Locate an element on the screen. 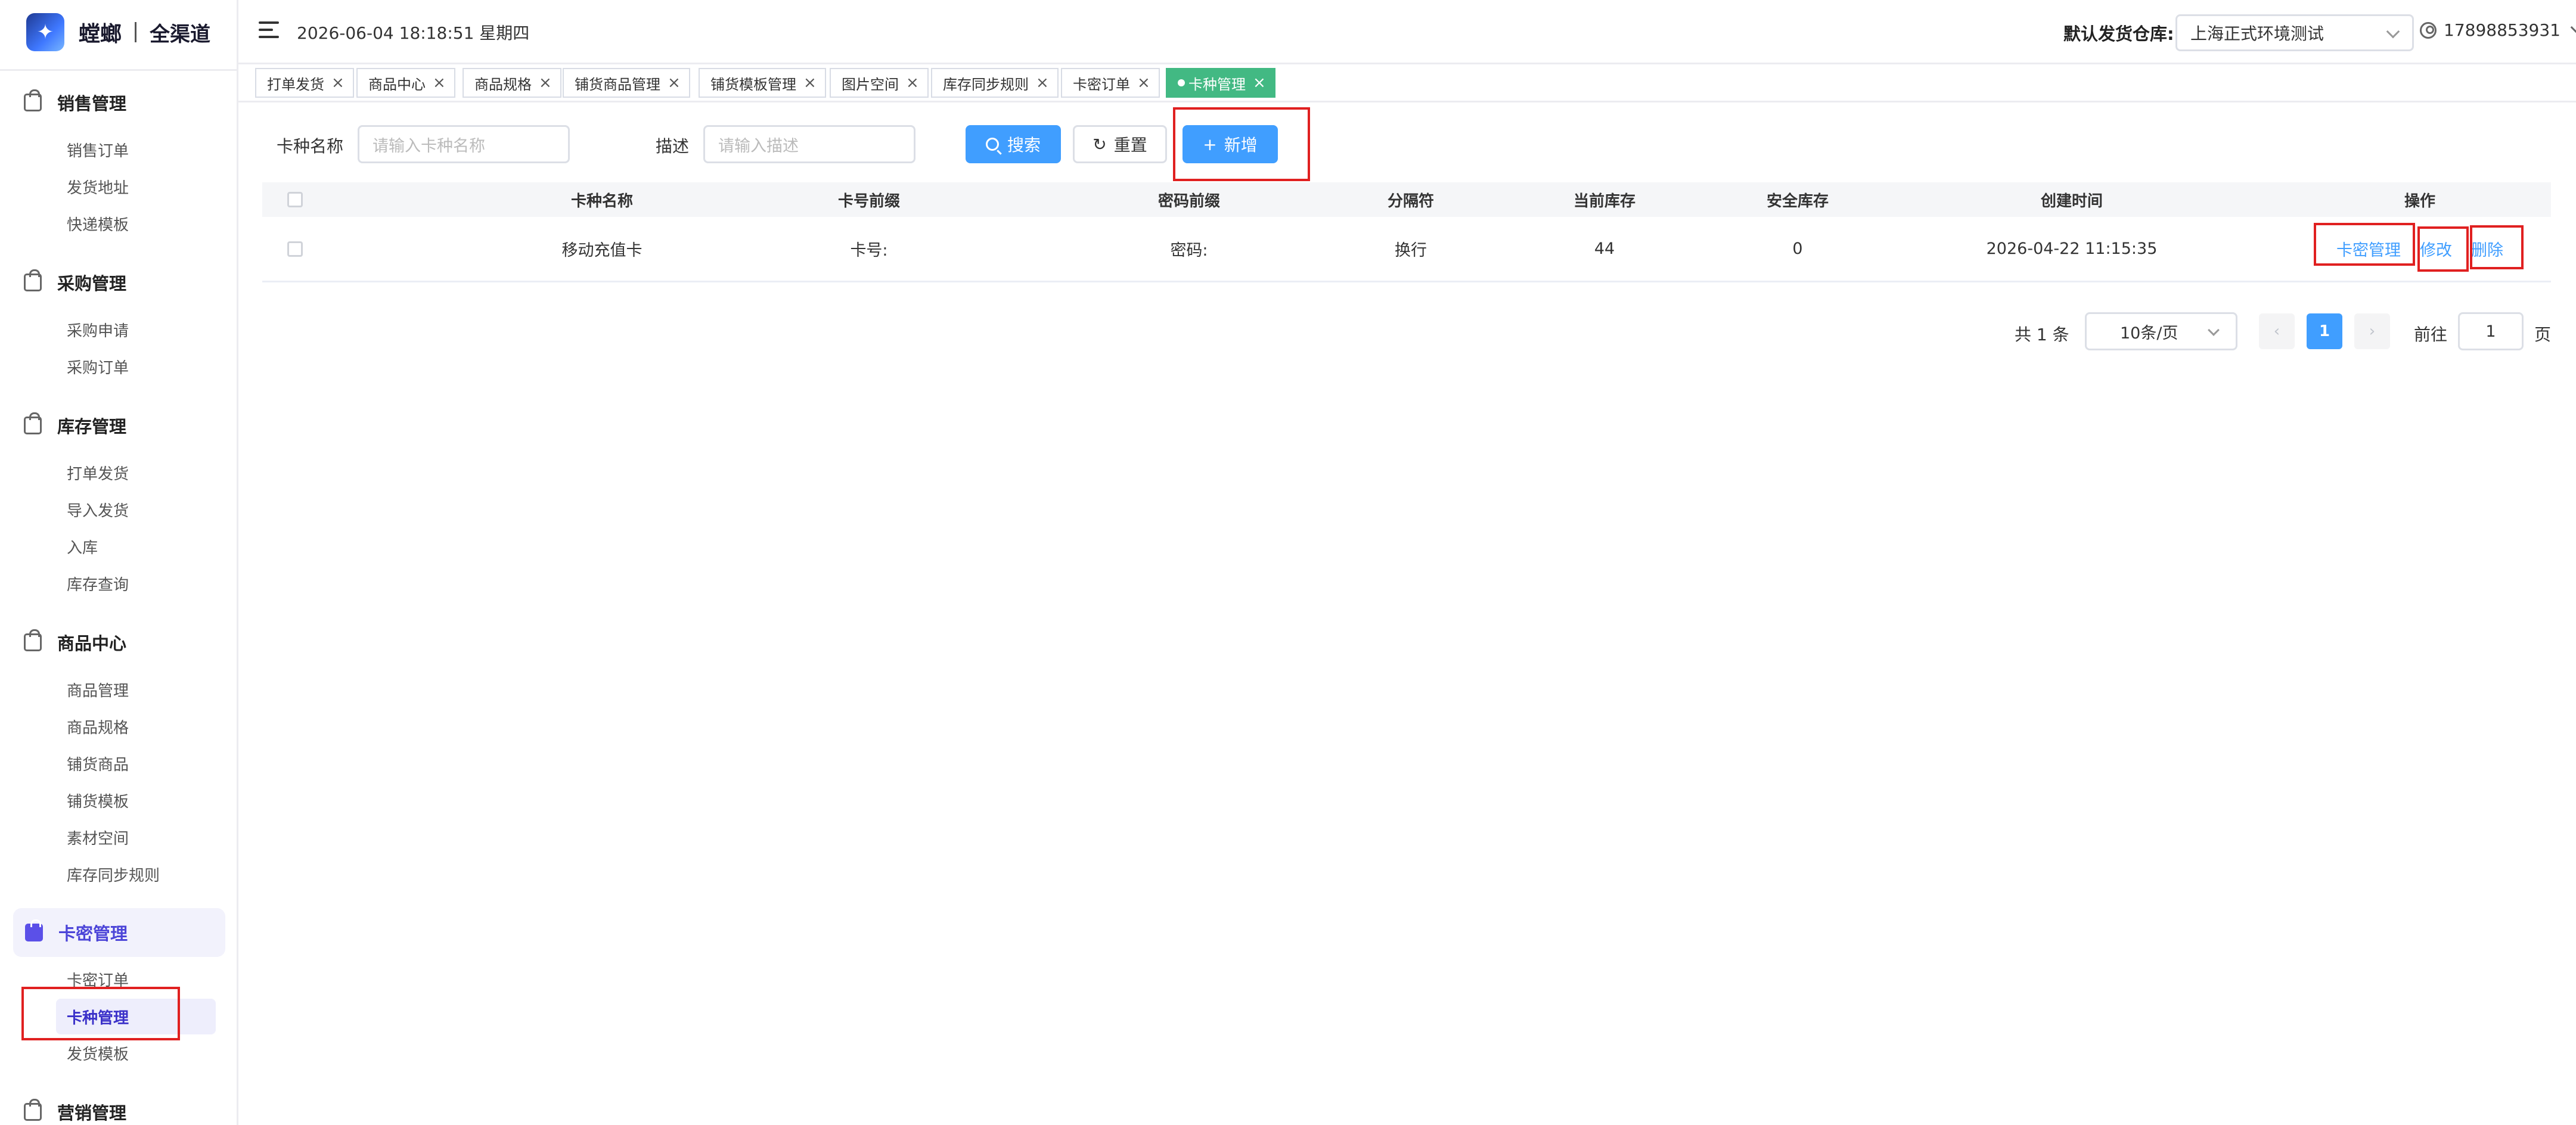 The image size is (2576, 1125). sidebar-item-sales-orders: 销售订单 is located at coordinates (98, 149).